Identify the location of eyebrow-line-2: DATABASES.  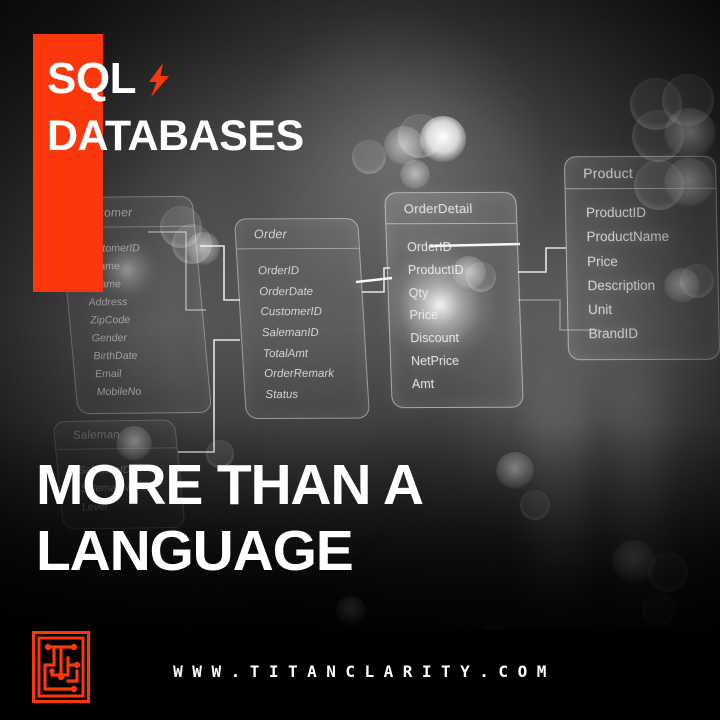
(257, 129).